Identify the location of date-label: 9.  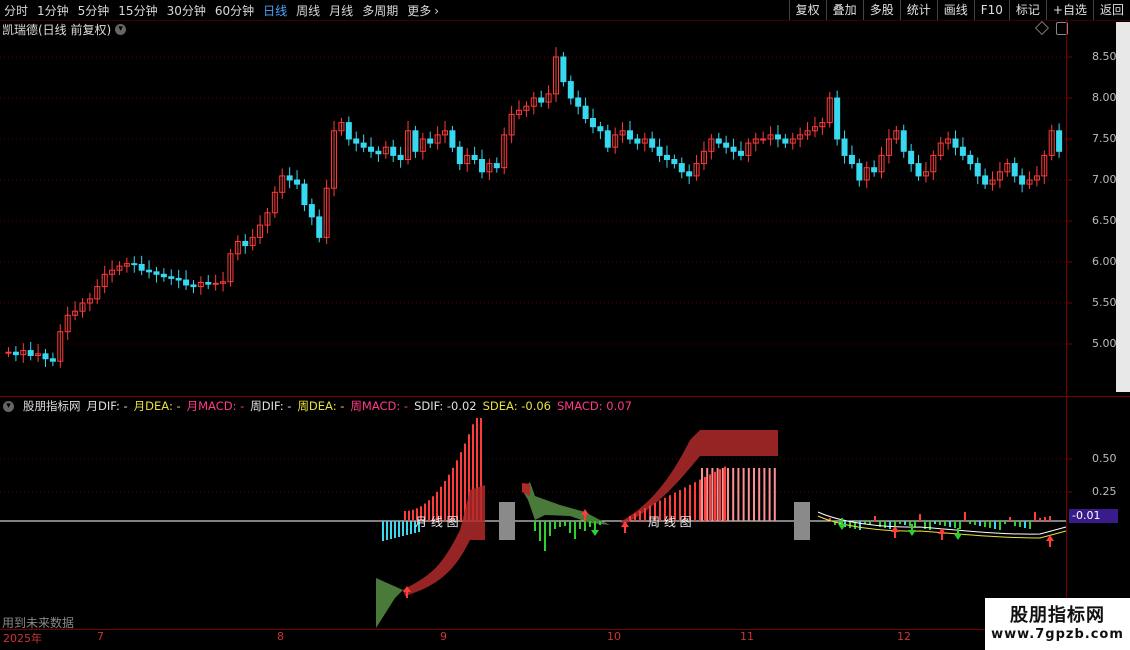
(443, 636).